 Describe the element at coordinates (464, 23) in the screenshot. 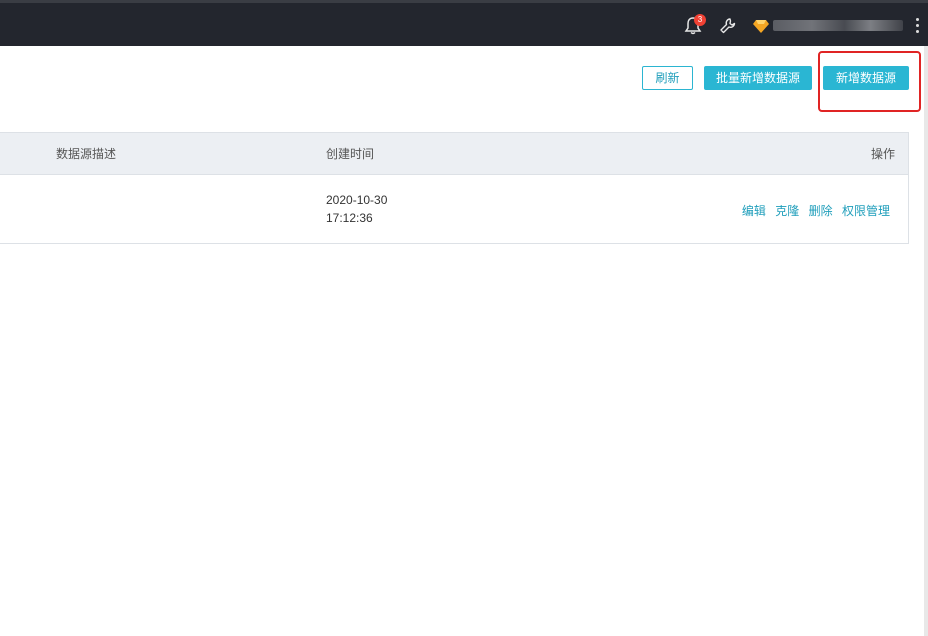

I see `top-navigation-bar: 3` at that location.